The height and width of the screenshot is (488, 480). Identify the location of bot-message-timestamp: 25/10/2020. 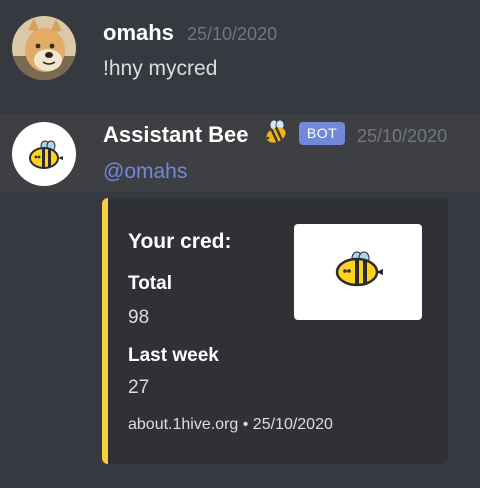
(402, 136).